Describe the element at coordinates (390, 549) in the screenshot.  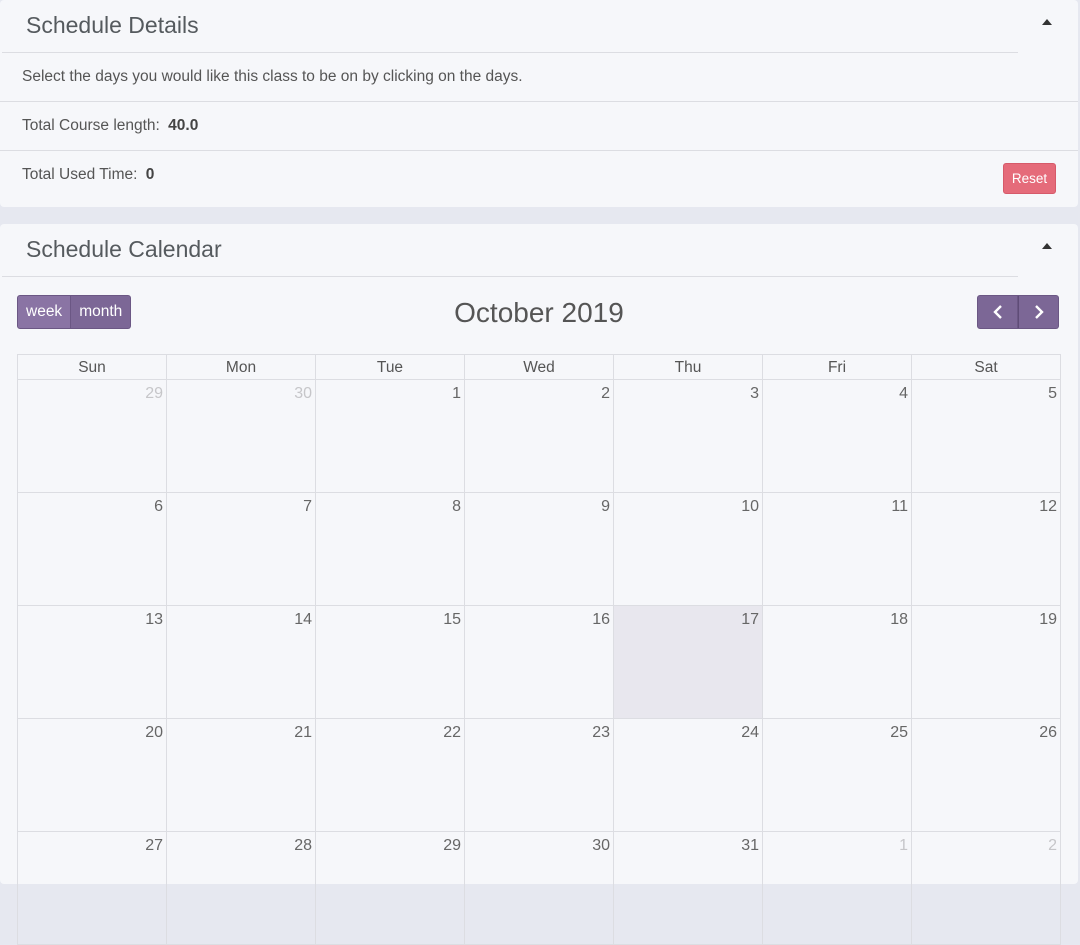
I see `day-cell: 8` at that location.